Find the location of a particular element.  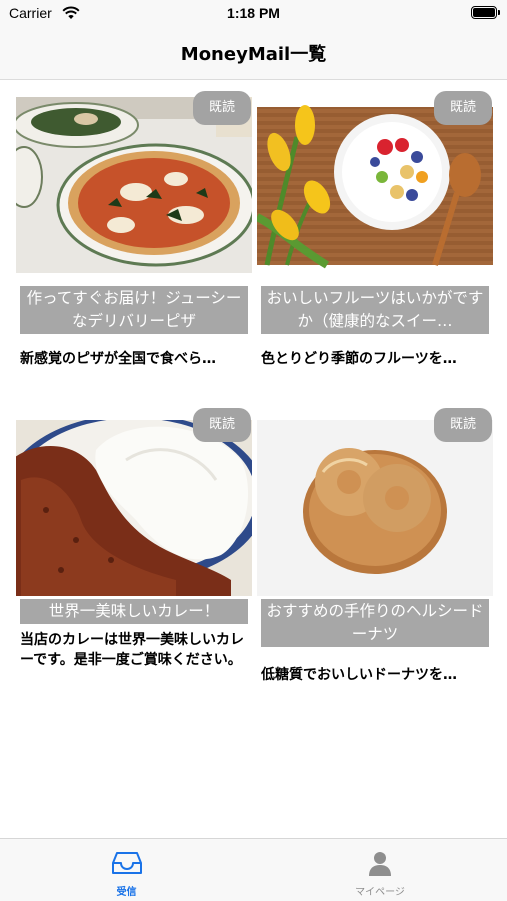

card-headline: 世界一美味しいカレー！ is located at coordinates (134, 611).